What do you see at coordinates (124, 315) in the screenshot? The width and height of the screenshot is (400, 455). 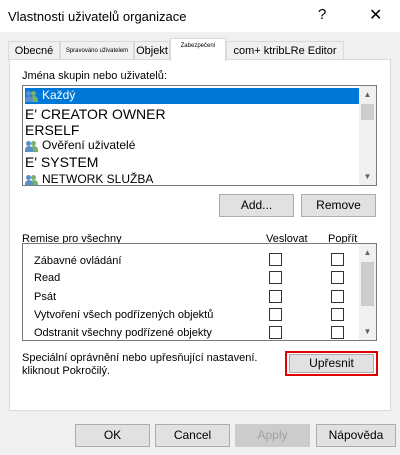 I see `permission-row-label: Vytvoření všech podřízených objektů` at bounding box center [124, 315].